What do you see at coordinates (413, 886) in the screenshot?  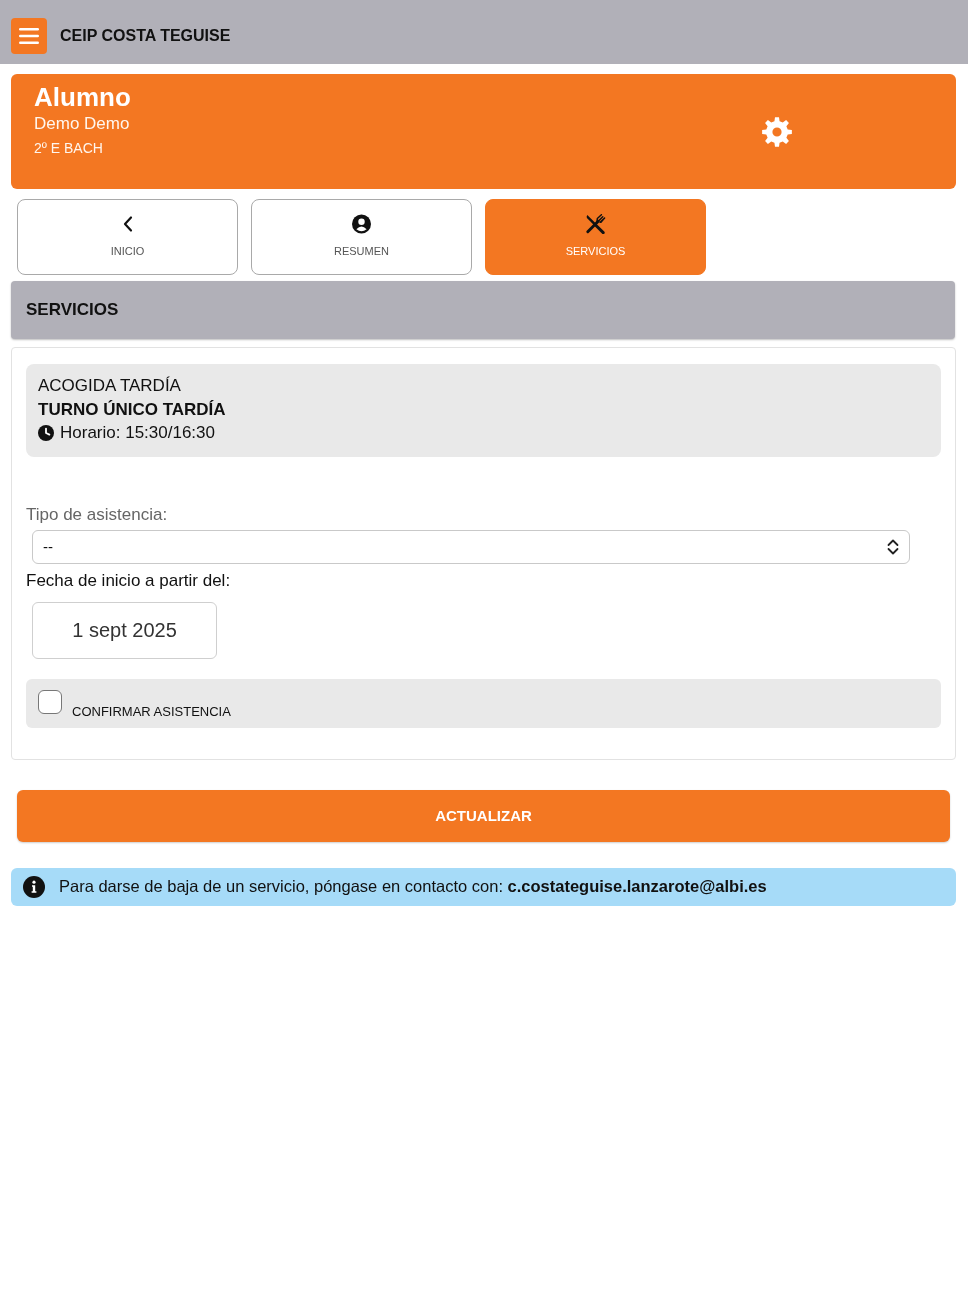 I see `notice-text: Para darse de baja de un servicio, póngase en contacto con: c.costateguise.lanzarote@albi.es` at bounding box center [413, 886].